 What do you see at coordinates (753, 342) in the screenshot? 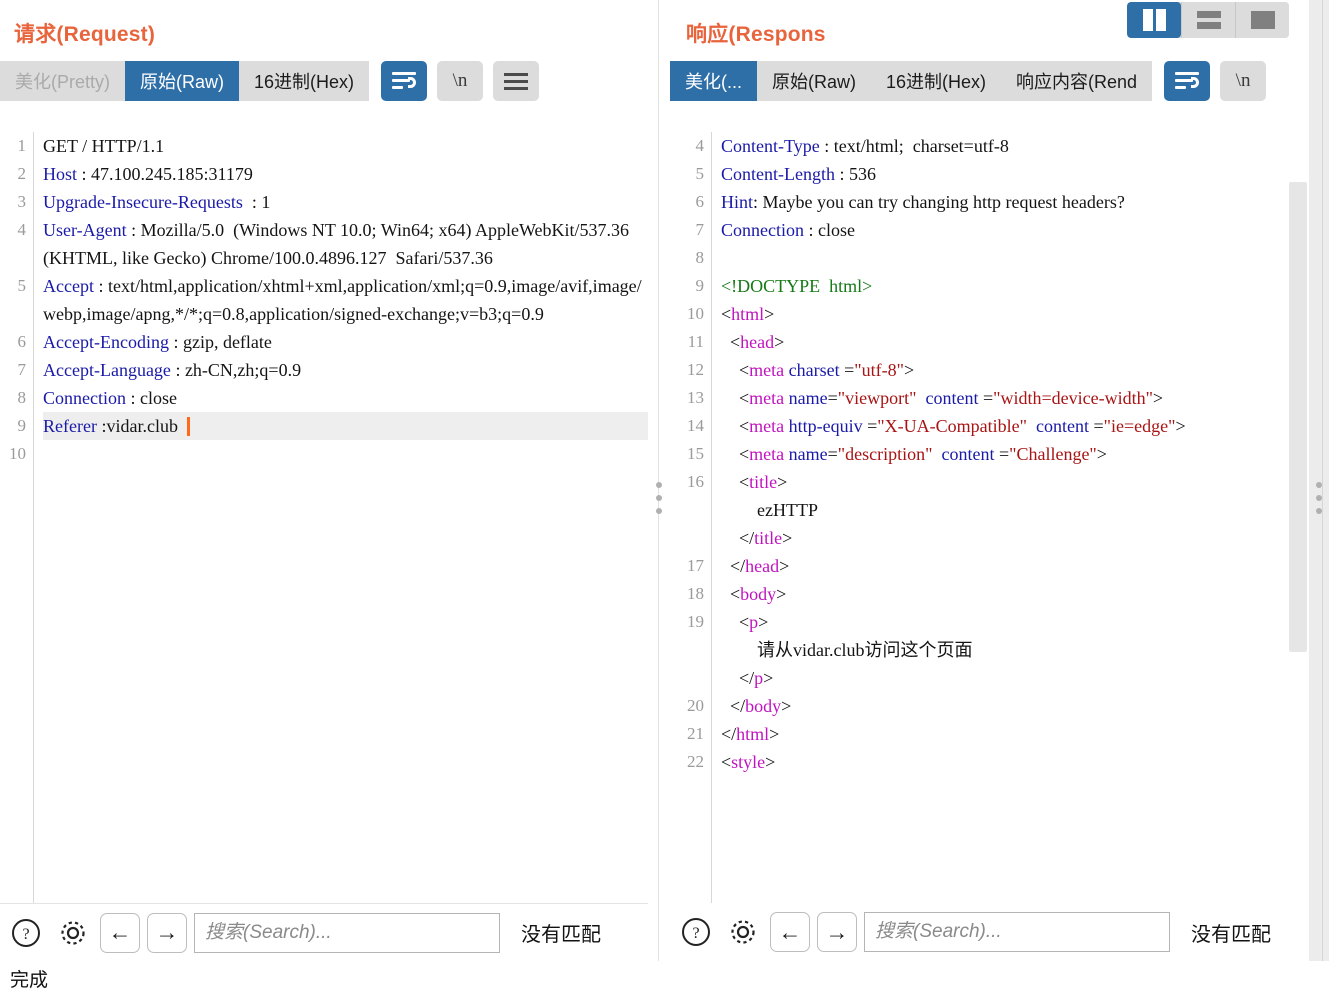
I see `code-line: <head>` at bounding box center [753, 342].